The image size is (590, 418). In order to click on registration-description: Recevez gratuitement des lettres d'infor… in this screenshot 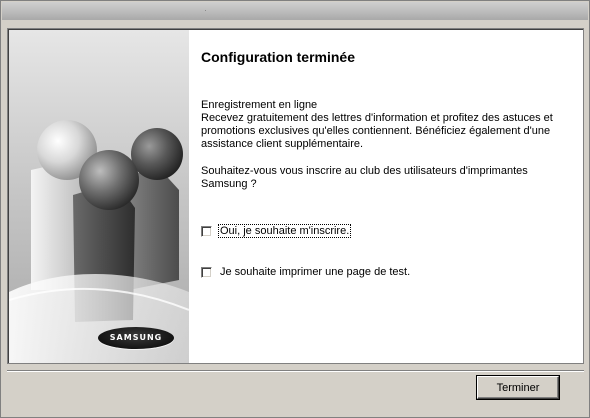, I will do `click(377, 131)`.